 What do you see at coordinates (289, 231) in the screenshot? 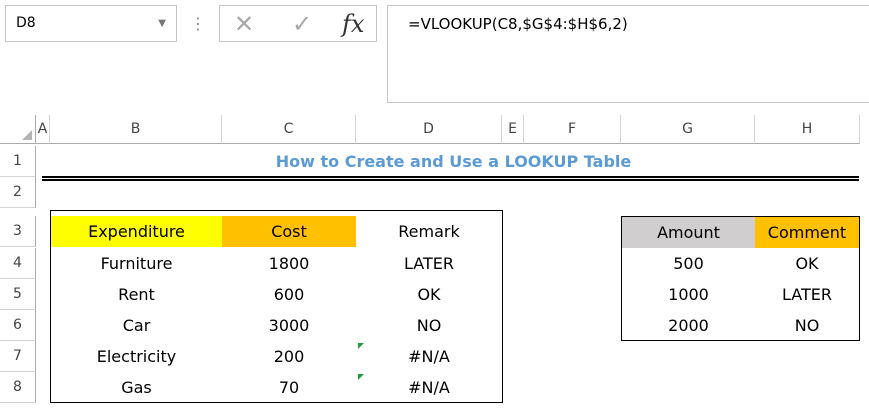
I see `header-cost: Cost` at bounding box center [289, 231].